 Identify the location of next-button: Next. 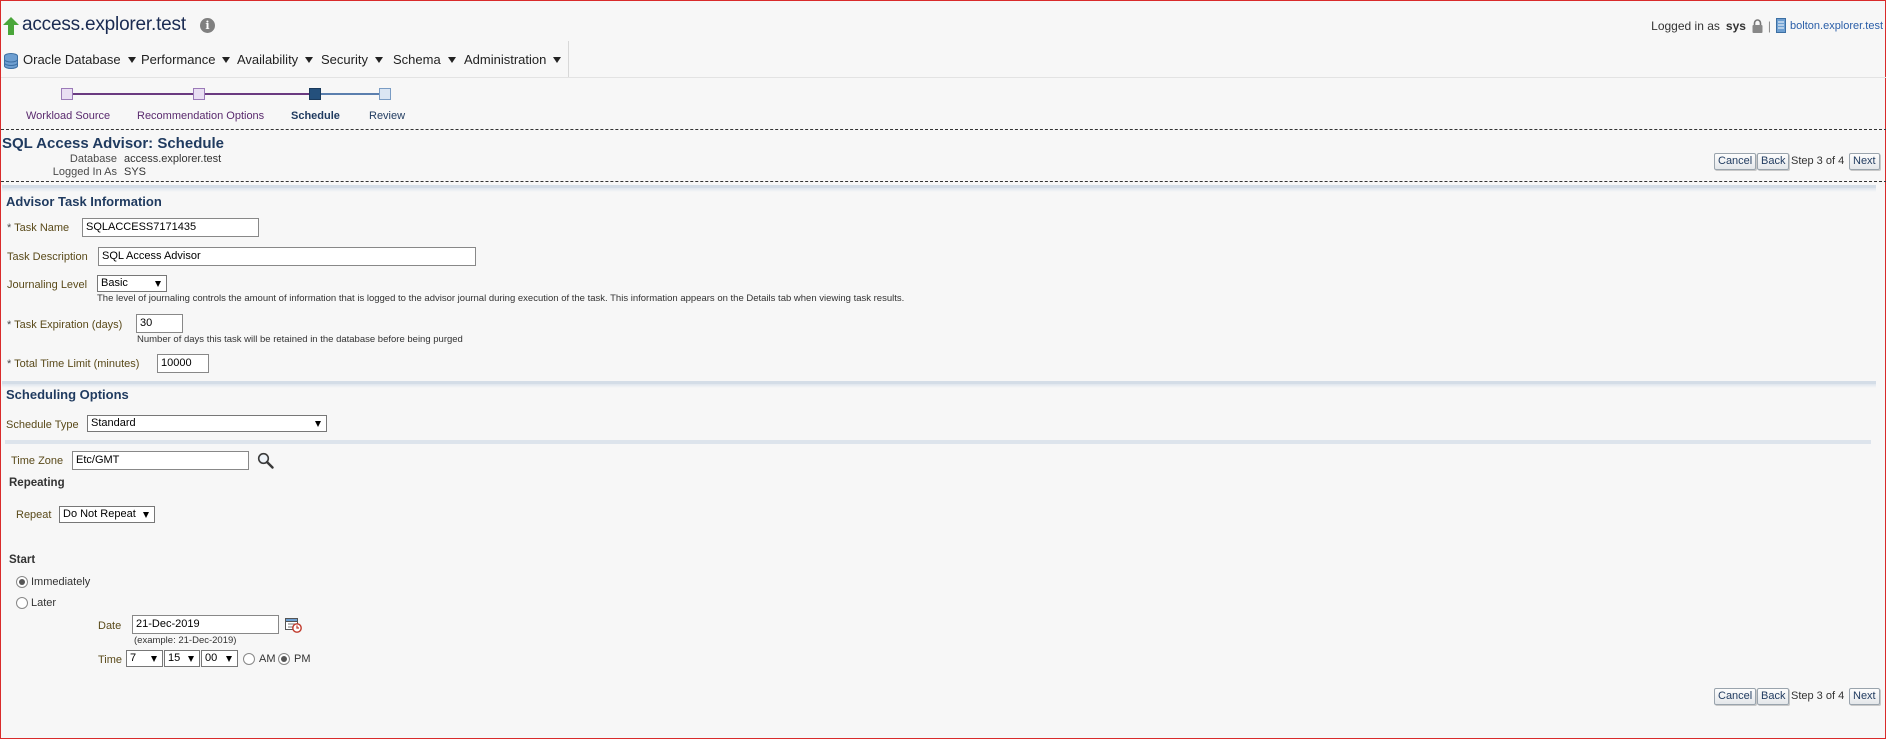
(1864, 161).